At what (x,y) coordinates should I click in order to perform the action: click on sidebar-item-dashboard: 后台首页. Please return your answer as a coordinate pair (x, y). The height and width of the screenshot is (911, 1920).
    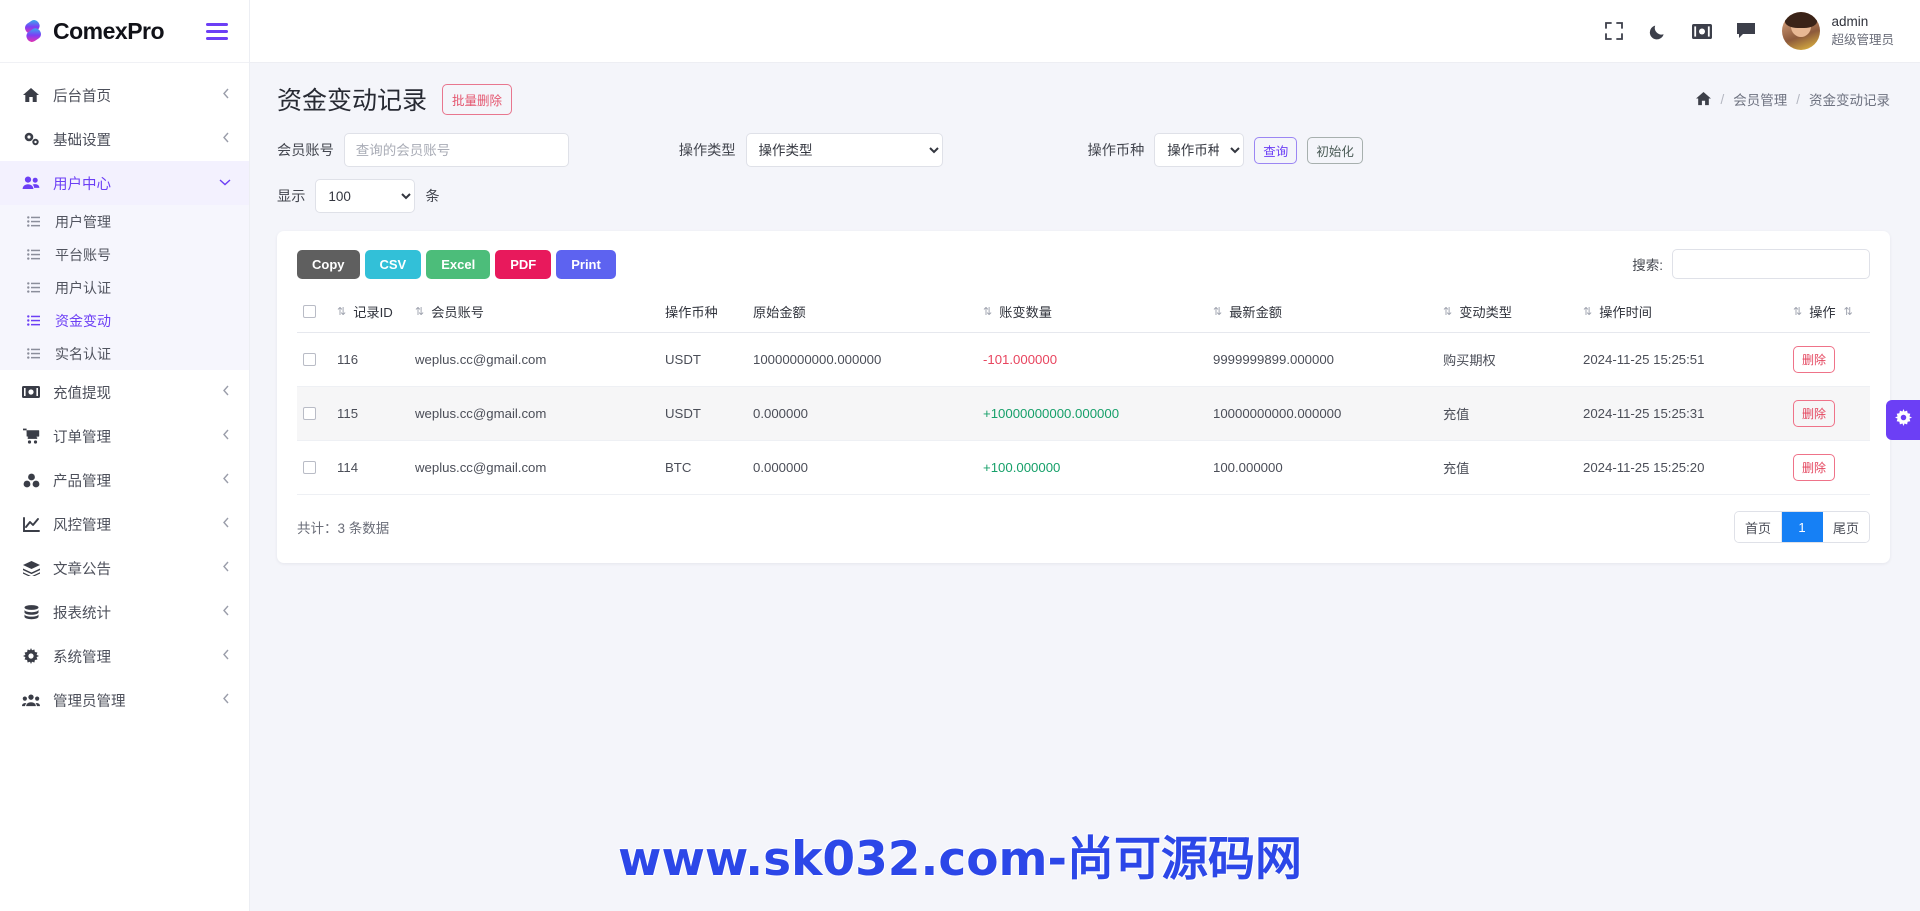
    Looking at the image, I should click on (124, 95).